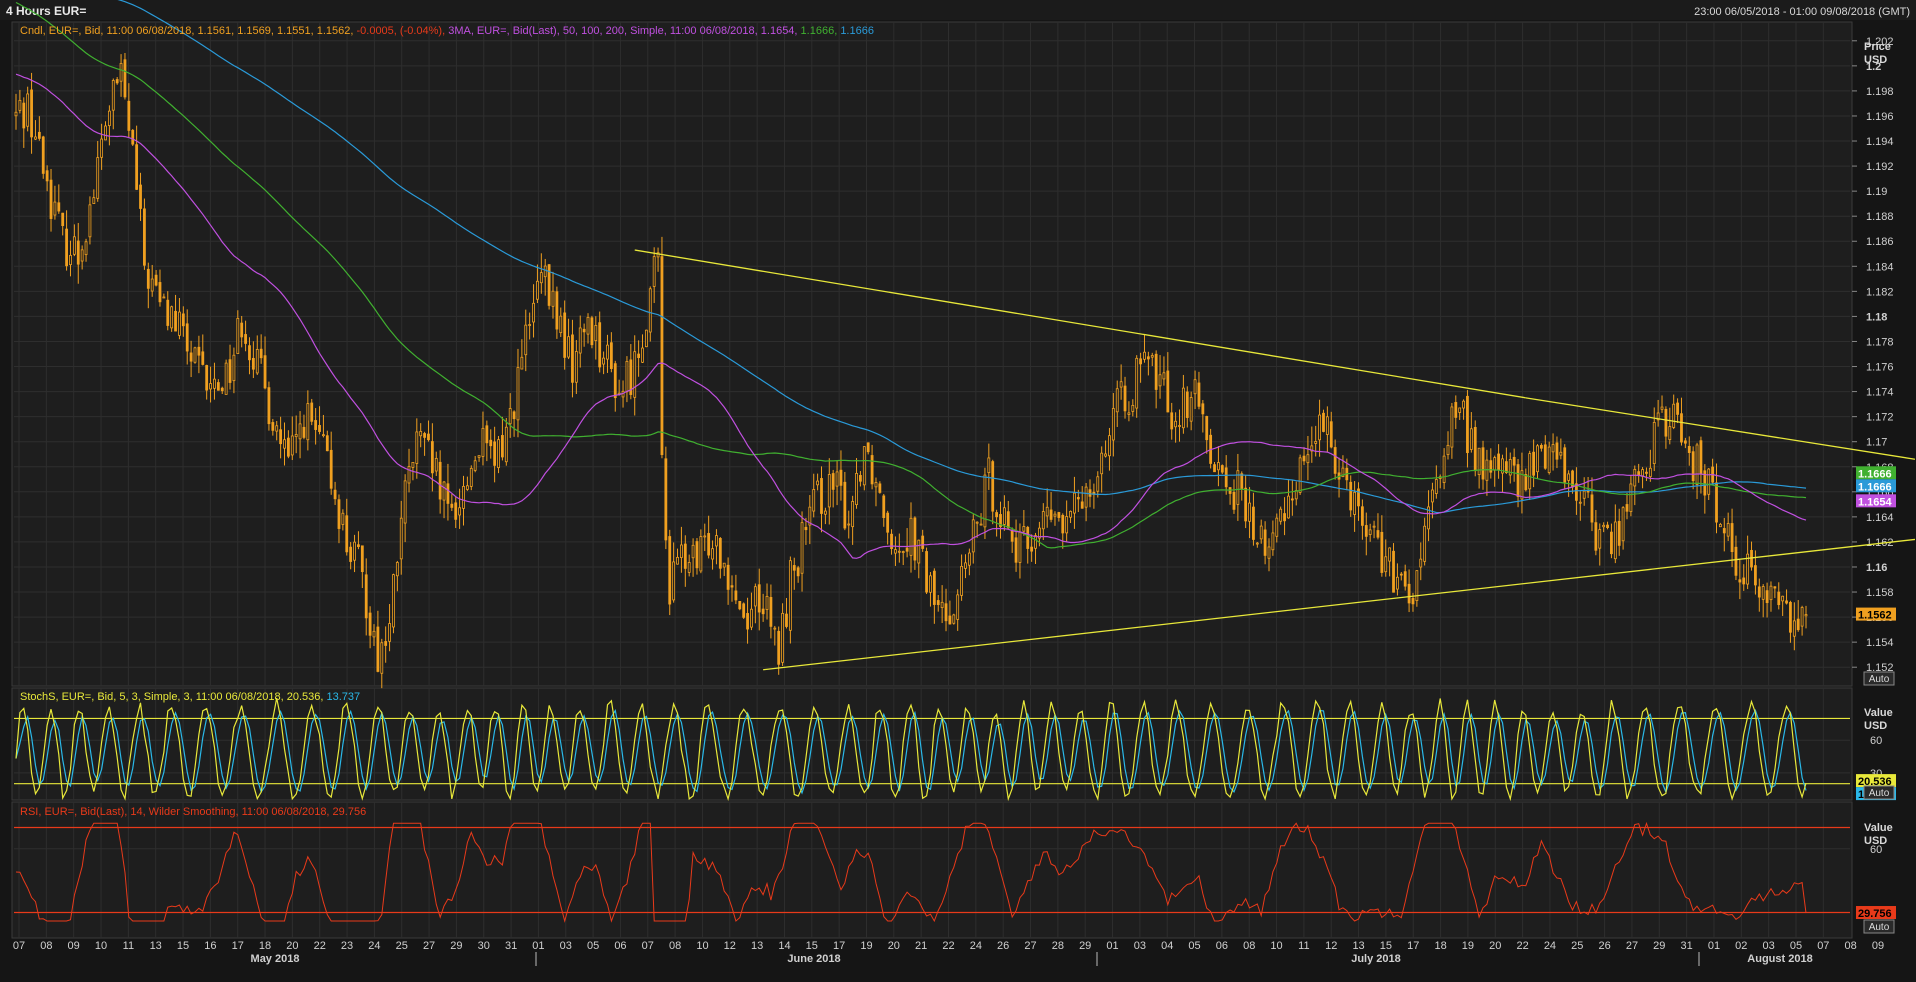 The width and height of the screenshot is (1916, 982). What do you see at coordinates (128, 946) in the screenshot?
I see `day-tick-label: 11` at bounding box center [128, 946].